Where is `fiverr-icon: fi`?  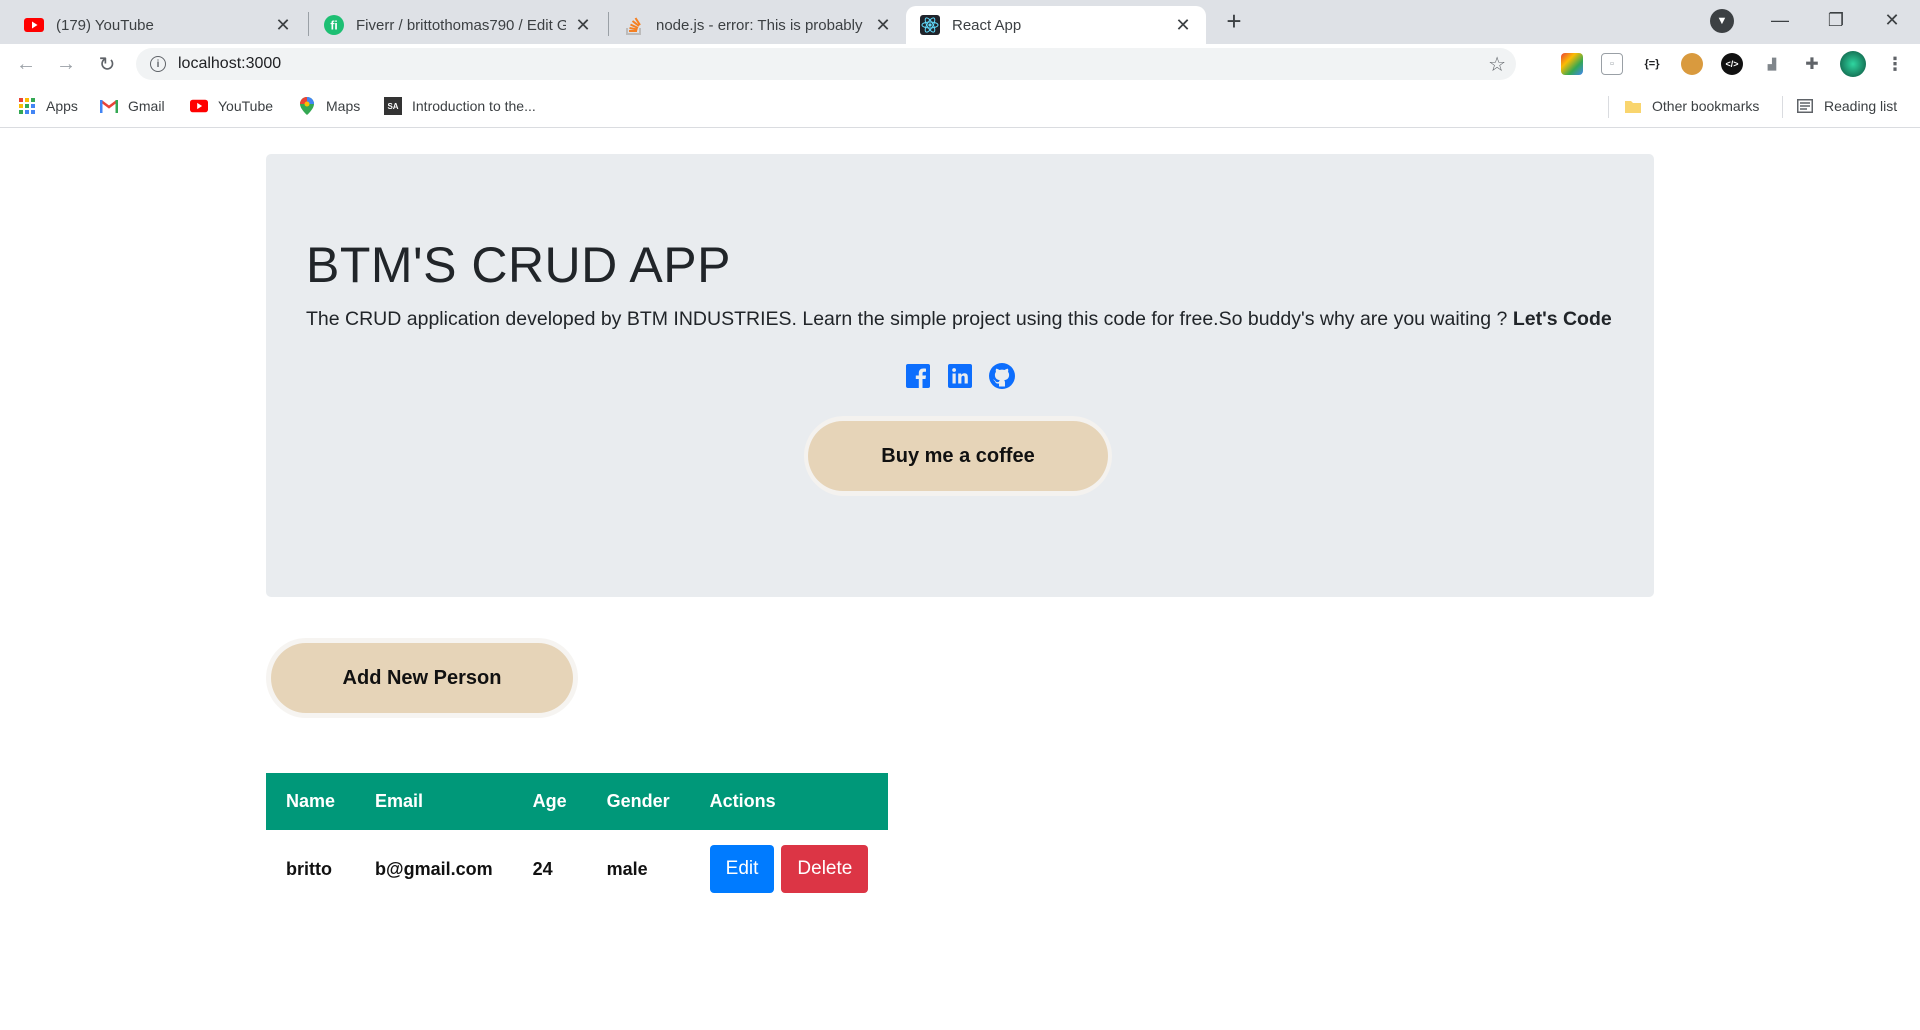 fiverr-icon: fi is located at coordinates (334, 25).